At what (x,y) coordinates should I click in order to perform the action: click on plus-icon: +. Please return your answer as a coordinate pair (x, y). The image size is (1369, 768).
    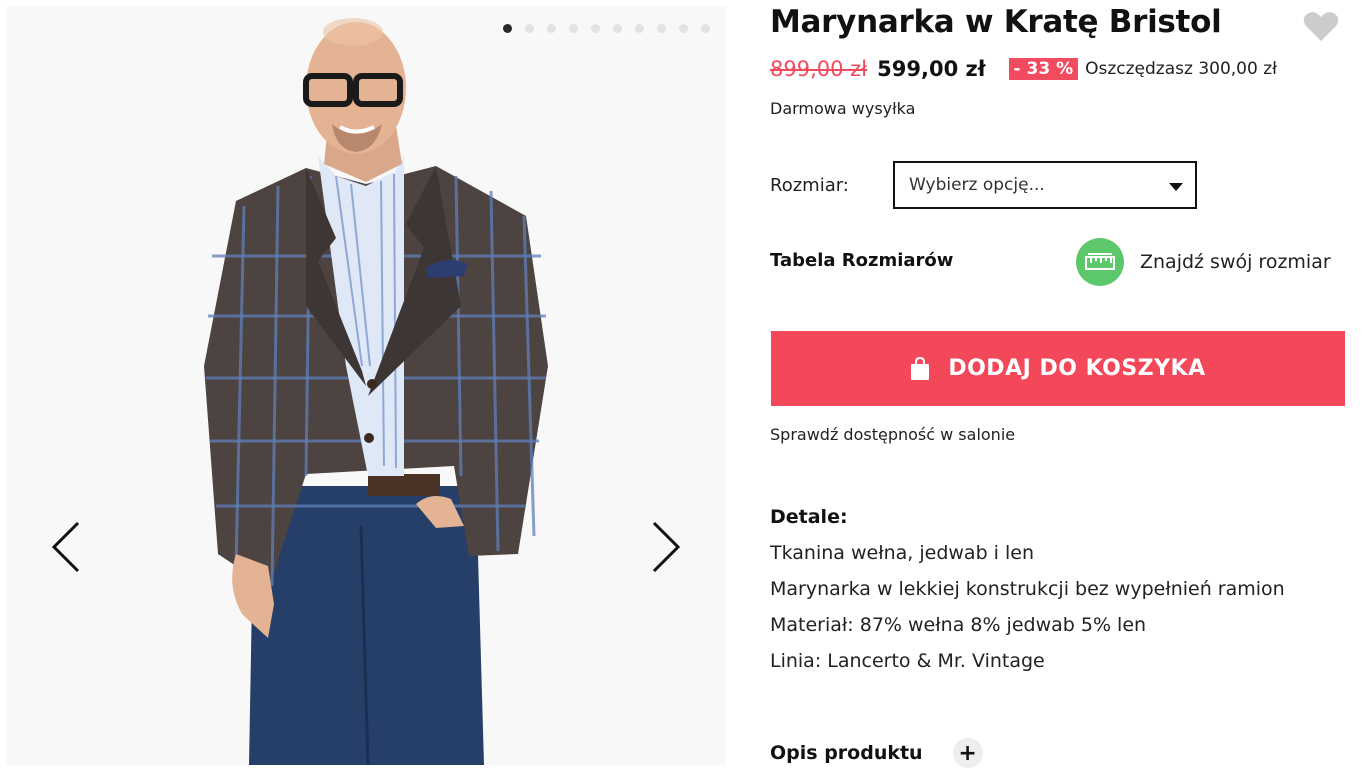
    Looking at the image, I should click on (967, 753).